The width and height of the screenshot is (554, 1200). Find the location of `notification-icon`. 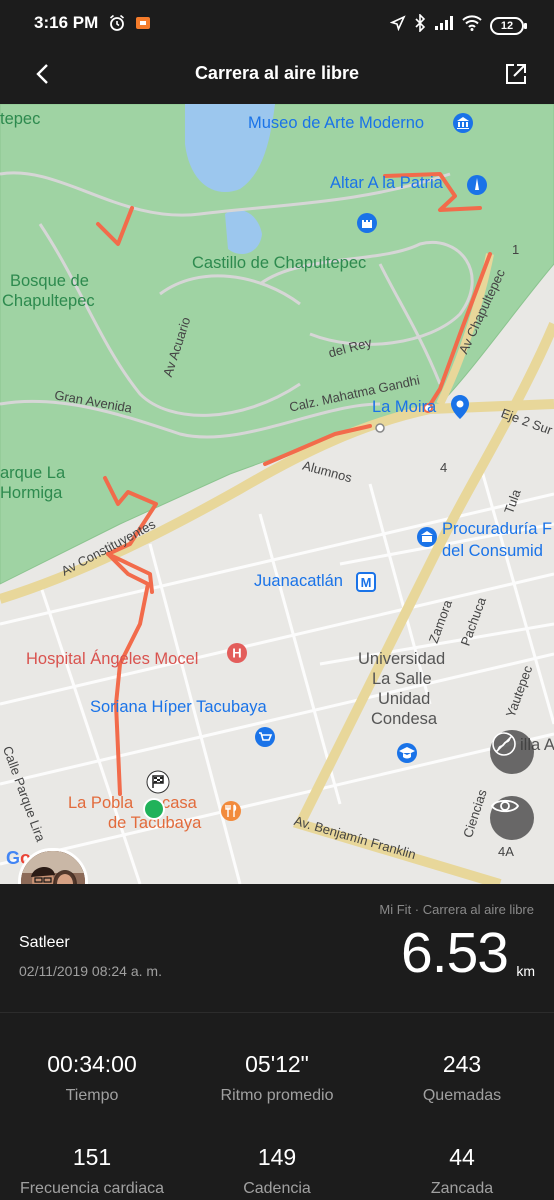

notification-icon is located at coordinates (143, 25).